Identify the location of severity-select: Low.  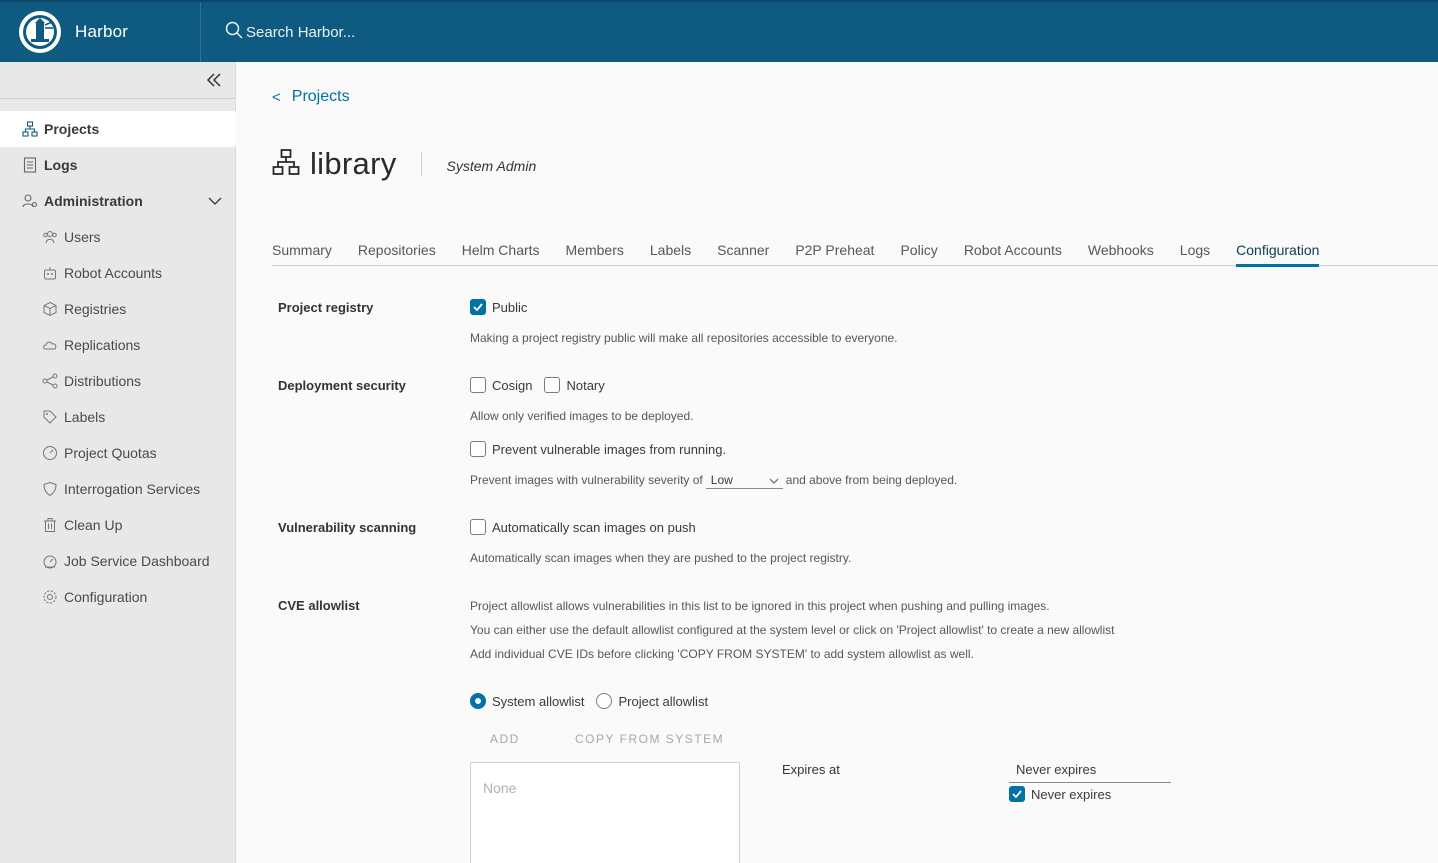
(744, 480).